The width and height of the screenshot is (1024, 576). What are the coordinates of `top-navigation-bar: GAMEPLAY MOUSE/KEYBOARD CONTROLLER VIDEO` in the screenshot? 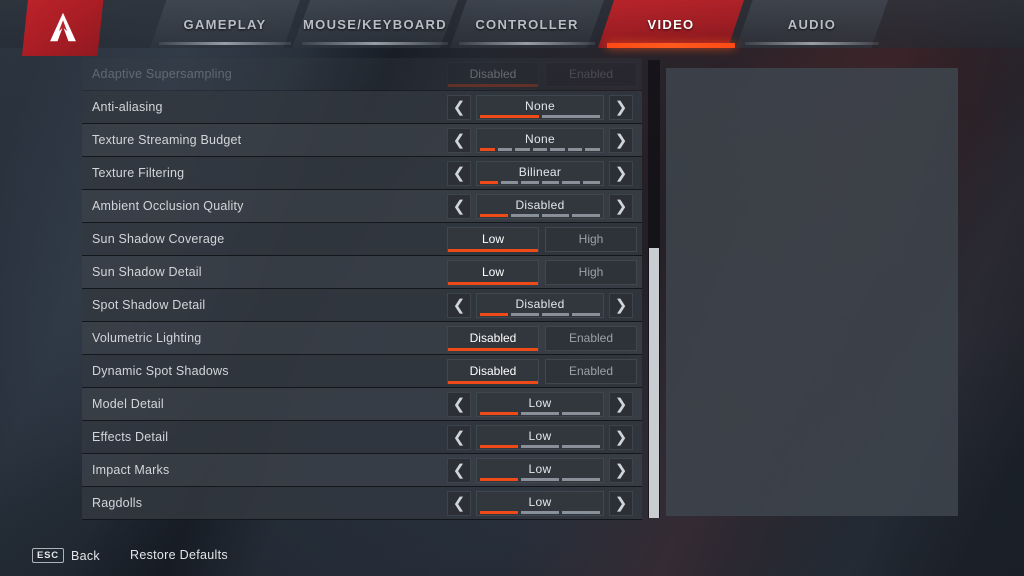 It's located at (512, 28).